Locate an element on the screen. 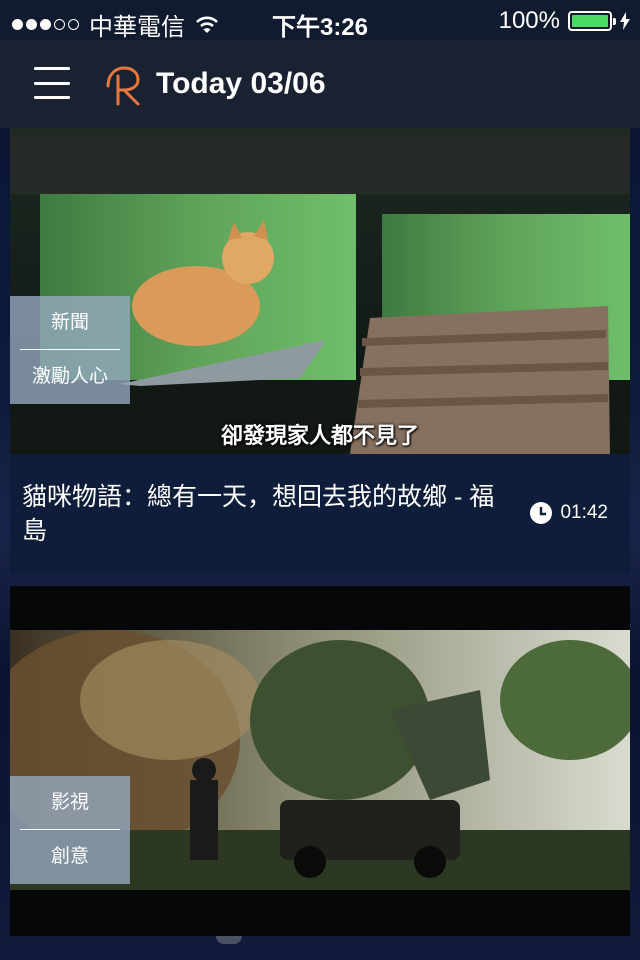 The height and width of the screenshot is (960, 640). charging-bolt-icon is located at coordinates (625, 21).